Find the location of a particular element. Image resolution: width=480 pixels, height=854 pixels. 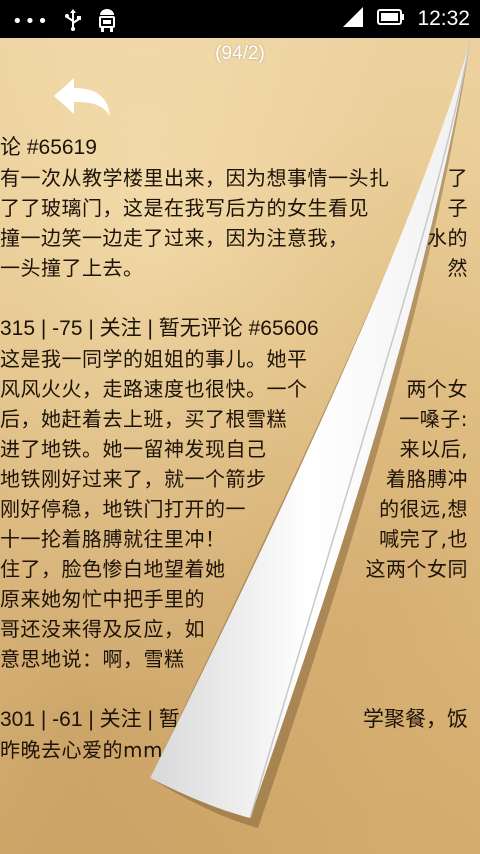

line-text: 风风火火，走路速度也很快。一个 is located at coordinates (154, 389).